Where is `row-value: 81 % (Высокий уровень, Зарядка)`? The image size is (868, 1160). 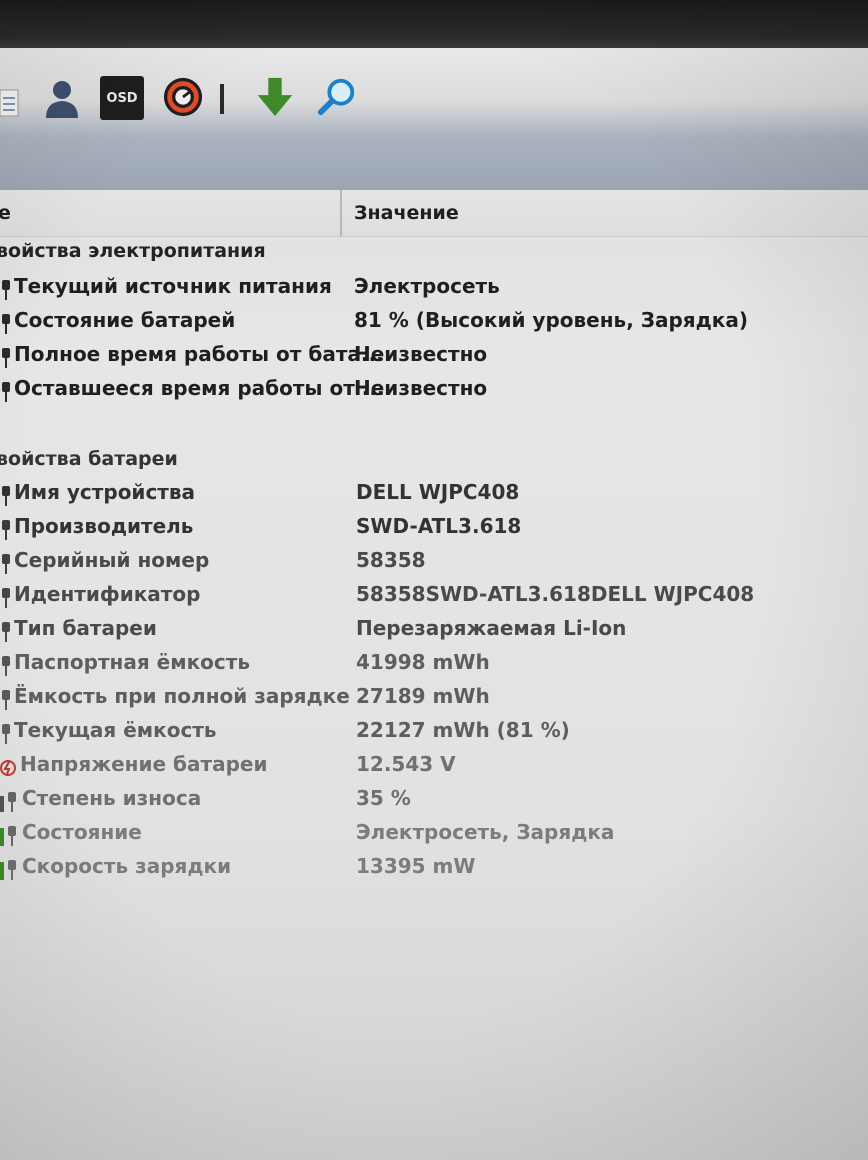
row-value: 81 % (Высокий уровень, Зарядка) is located at coordinates (551, 320).